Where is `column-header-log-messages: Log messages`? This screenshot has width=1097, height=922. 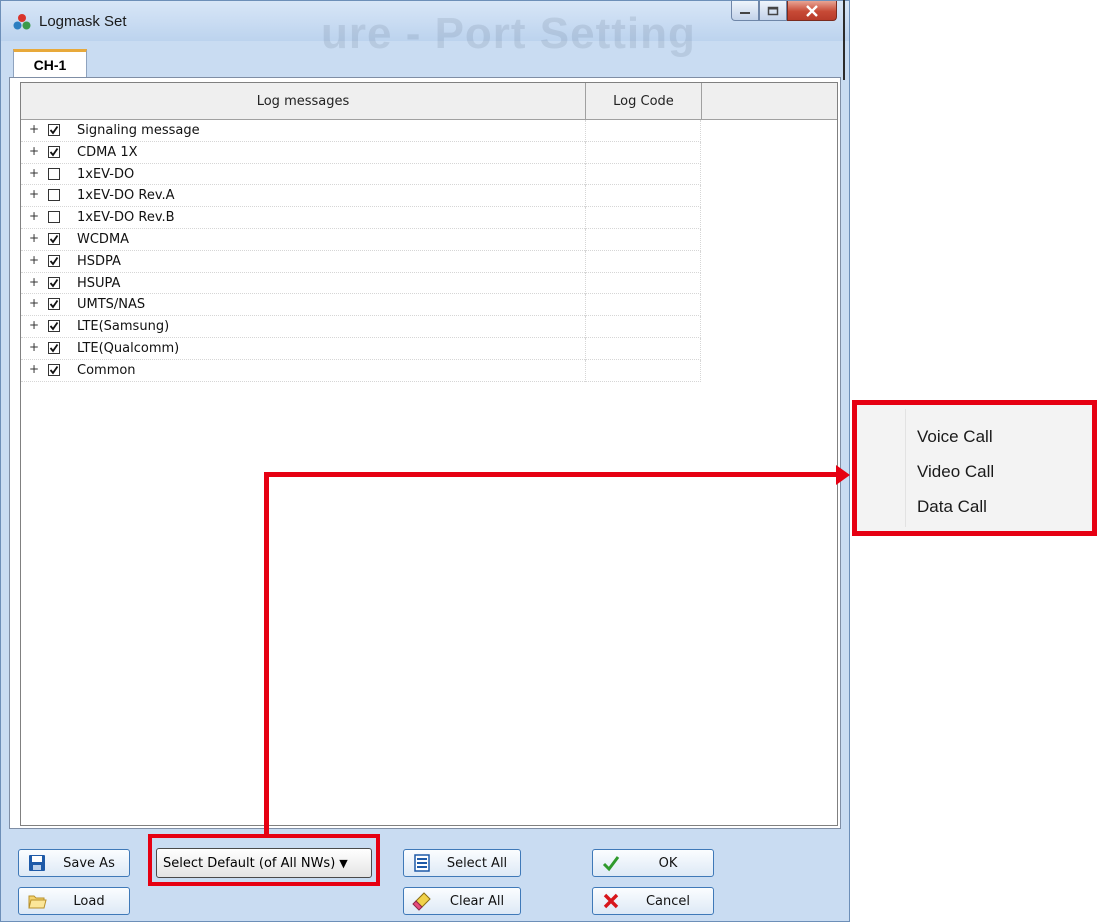 column-header-log-messages: Log messages is located at coordinates (303, 101).